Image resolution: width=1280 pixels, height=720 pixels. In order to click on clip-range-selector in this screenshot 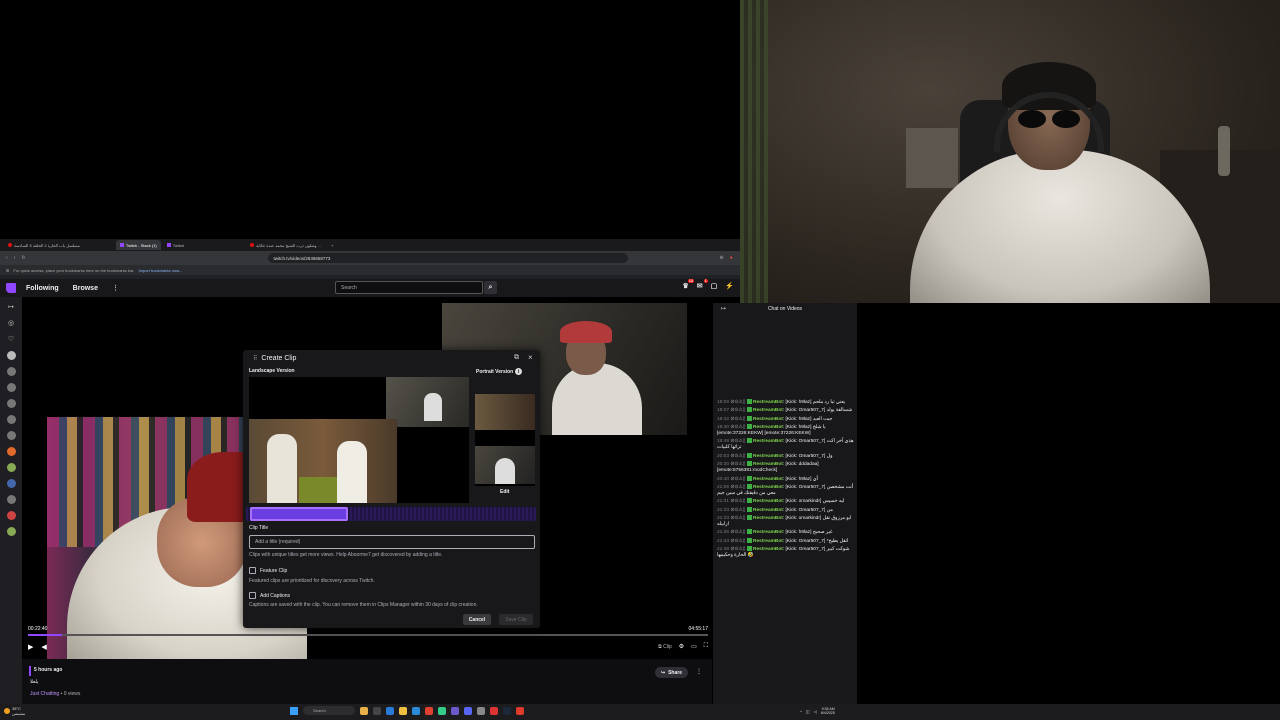, I will do `click(299, 514)`.